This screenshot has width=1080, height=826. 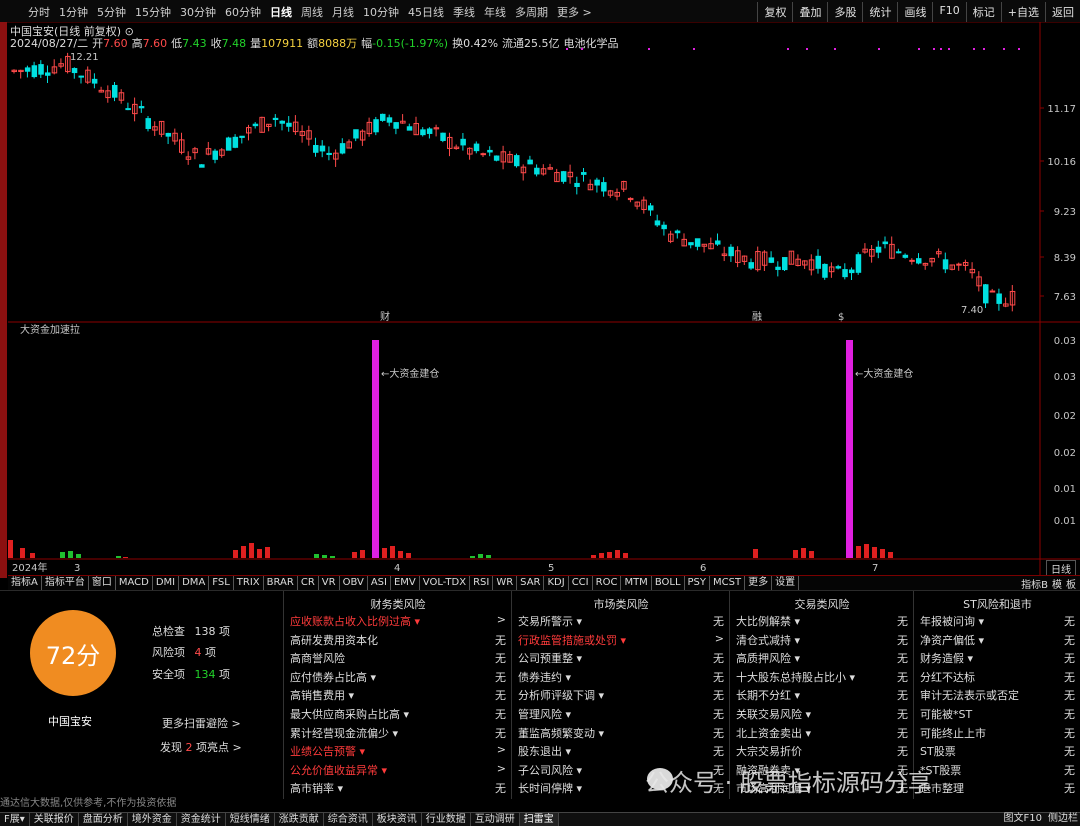 I want to click on indicator-tab: VR, so click(x=329, y=583).